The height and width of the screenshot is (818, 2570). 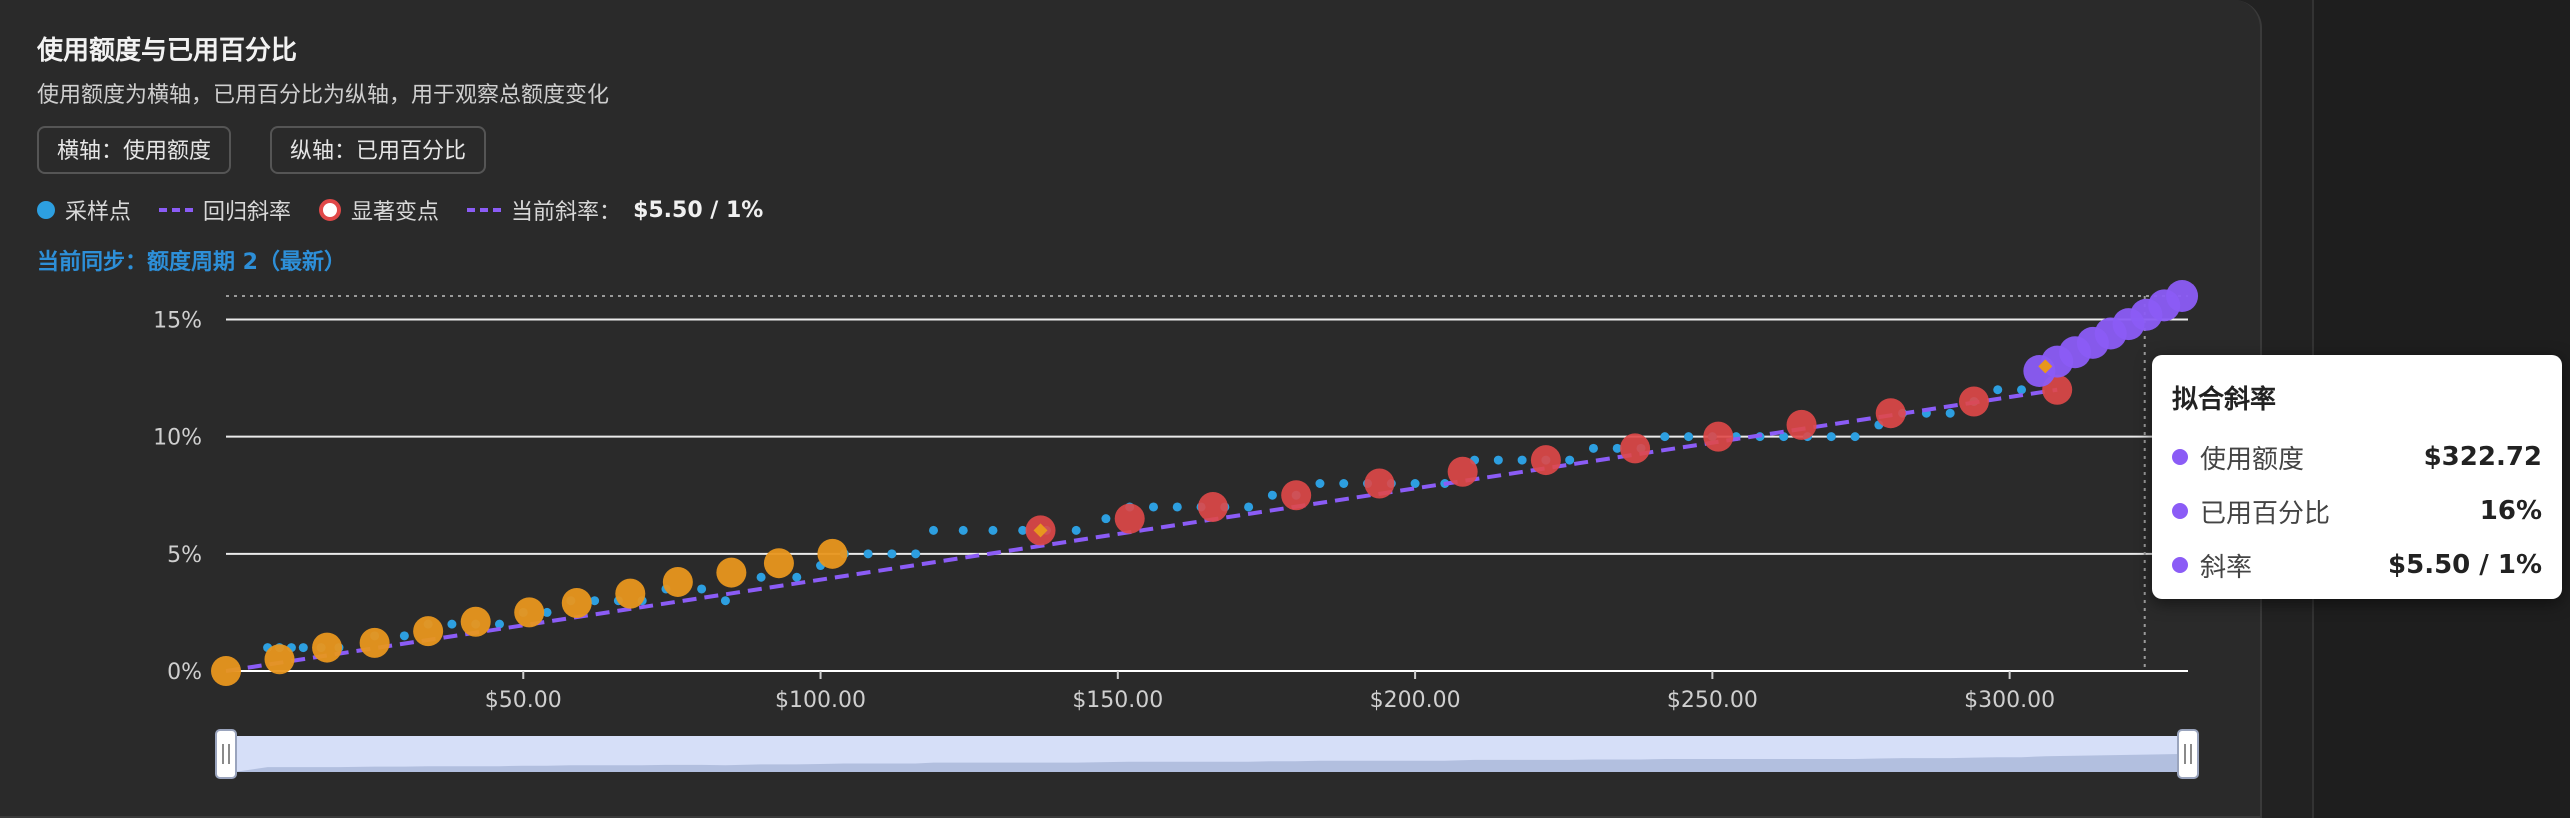 I want to click on tooltip-row-percent: 已用百分比 16%, so click(x=2357, y=511).